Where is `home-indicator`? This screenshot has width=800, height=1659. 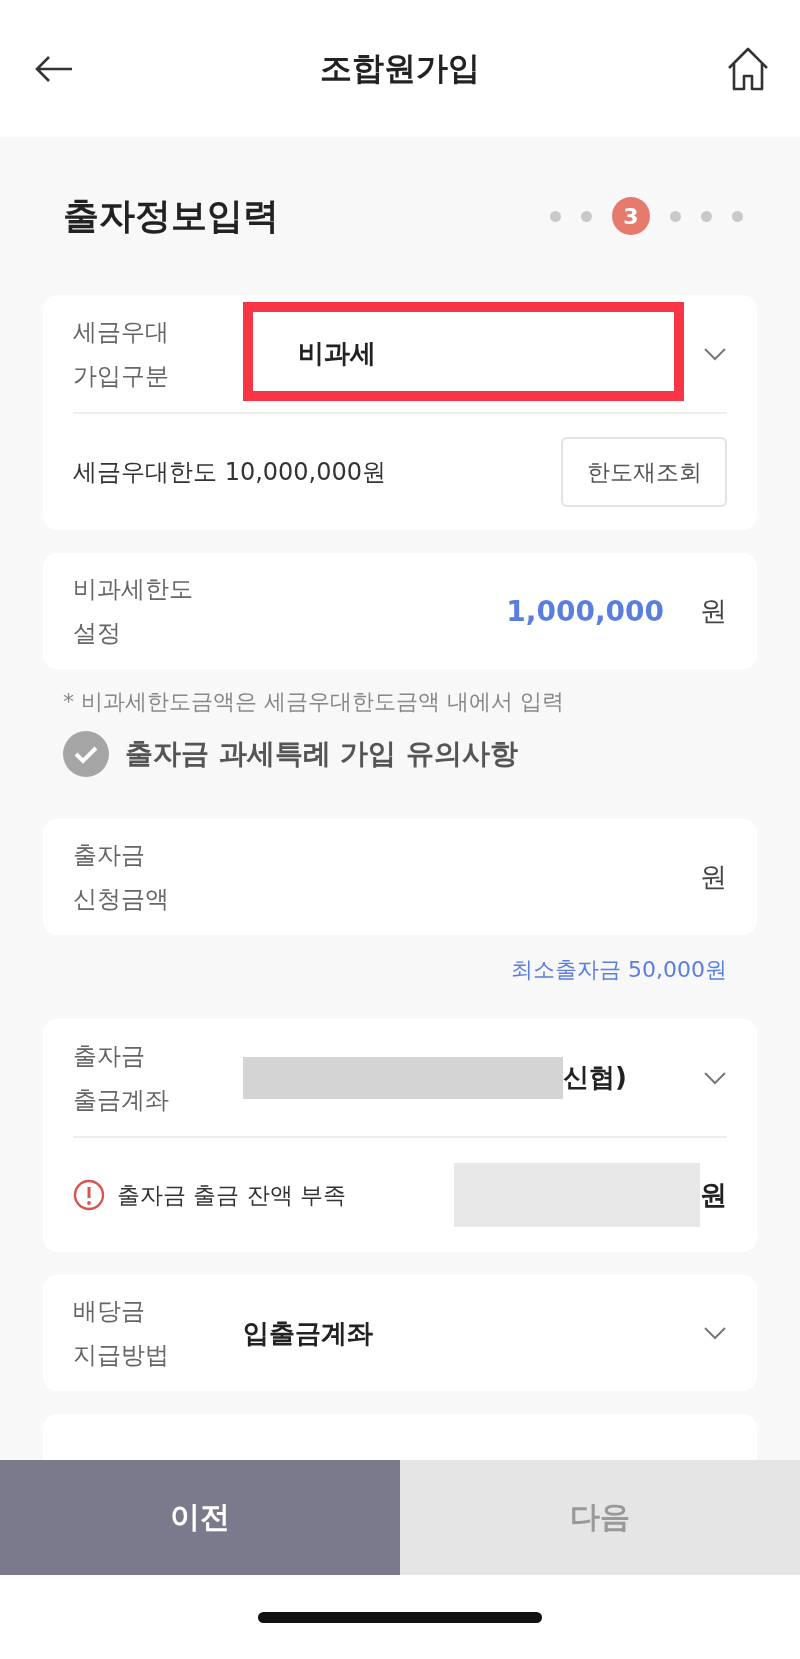 home-indicator is located at coordinates (400, 1617).